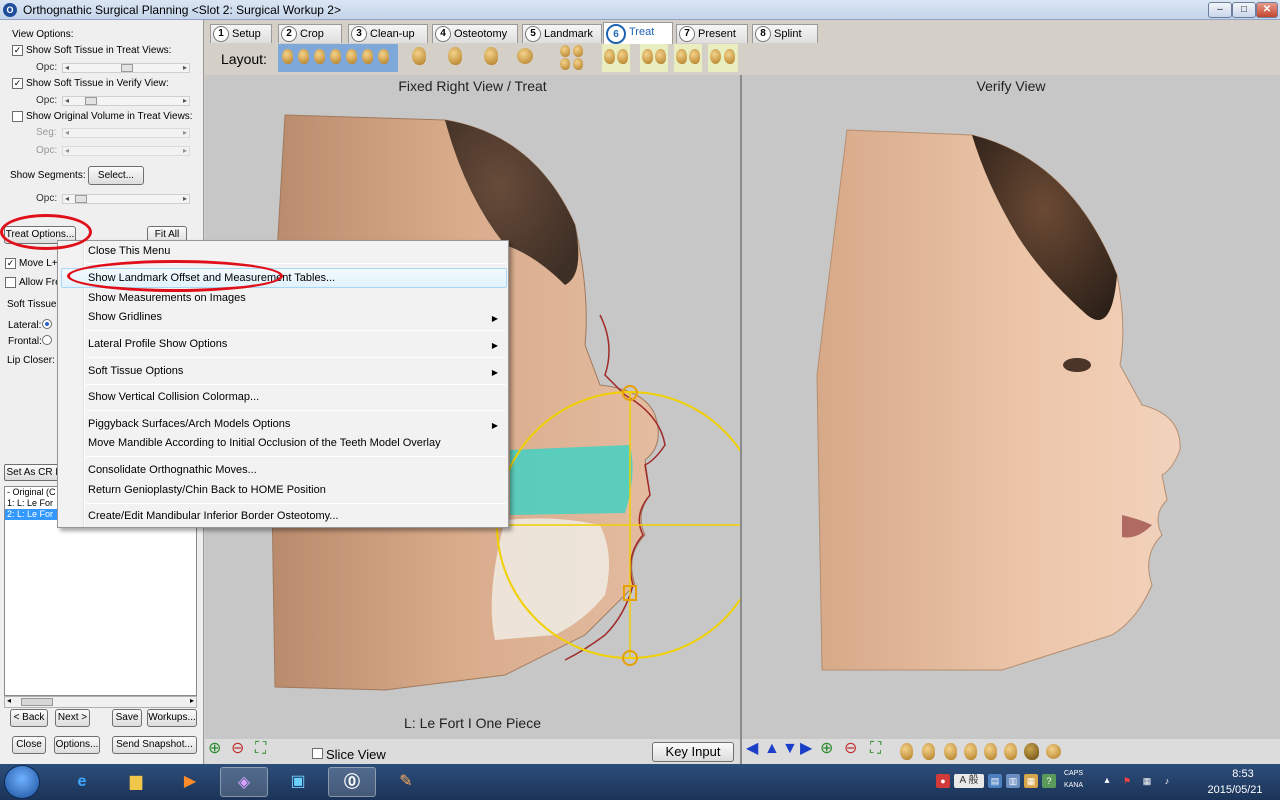  I want to click on layout-option-lateral, so click(419, 58).